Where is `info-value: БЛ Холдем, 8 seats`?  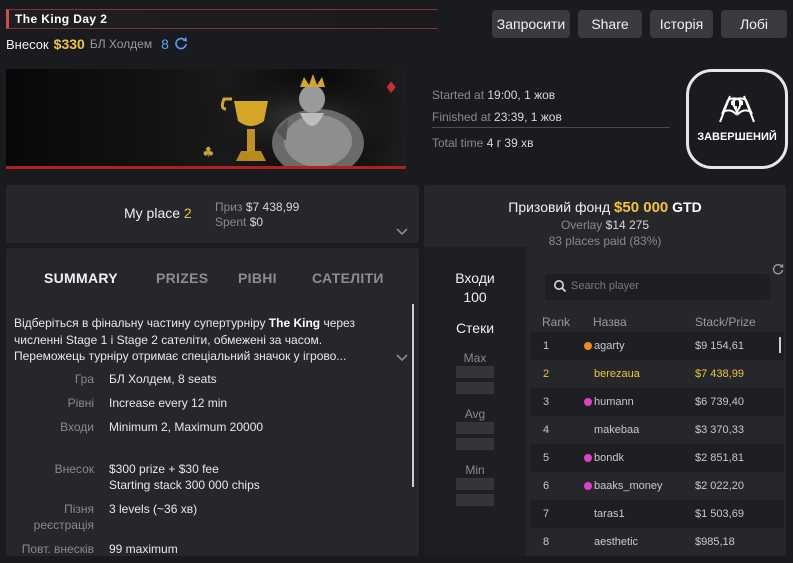
info-value: БЛ Холдем, 8 seats is located at coordinates (163, 379).